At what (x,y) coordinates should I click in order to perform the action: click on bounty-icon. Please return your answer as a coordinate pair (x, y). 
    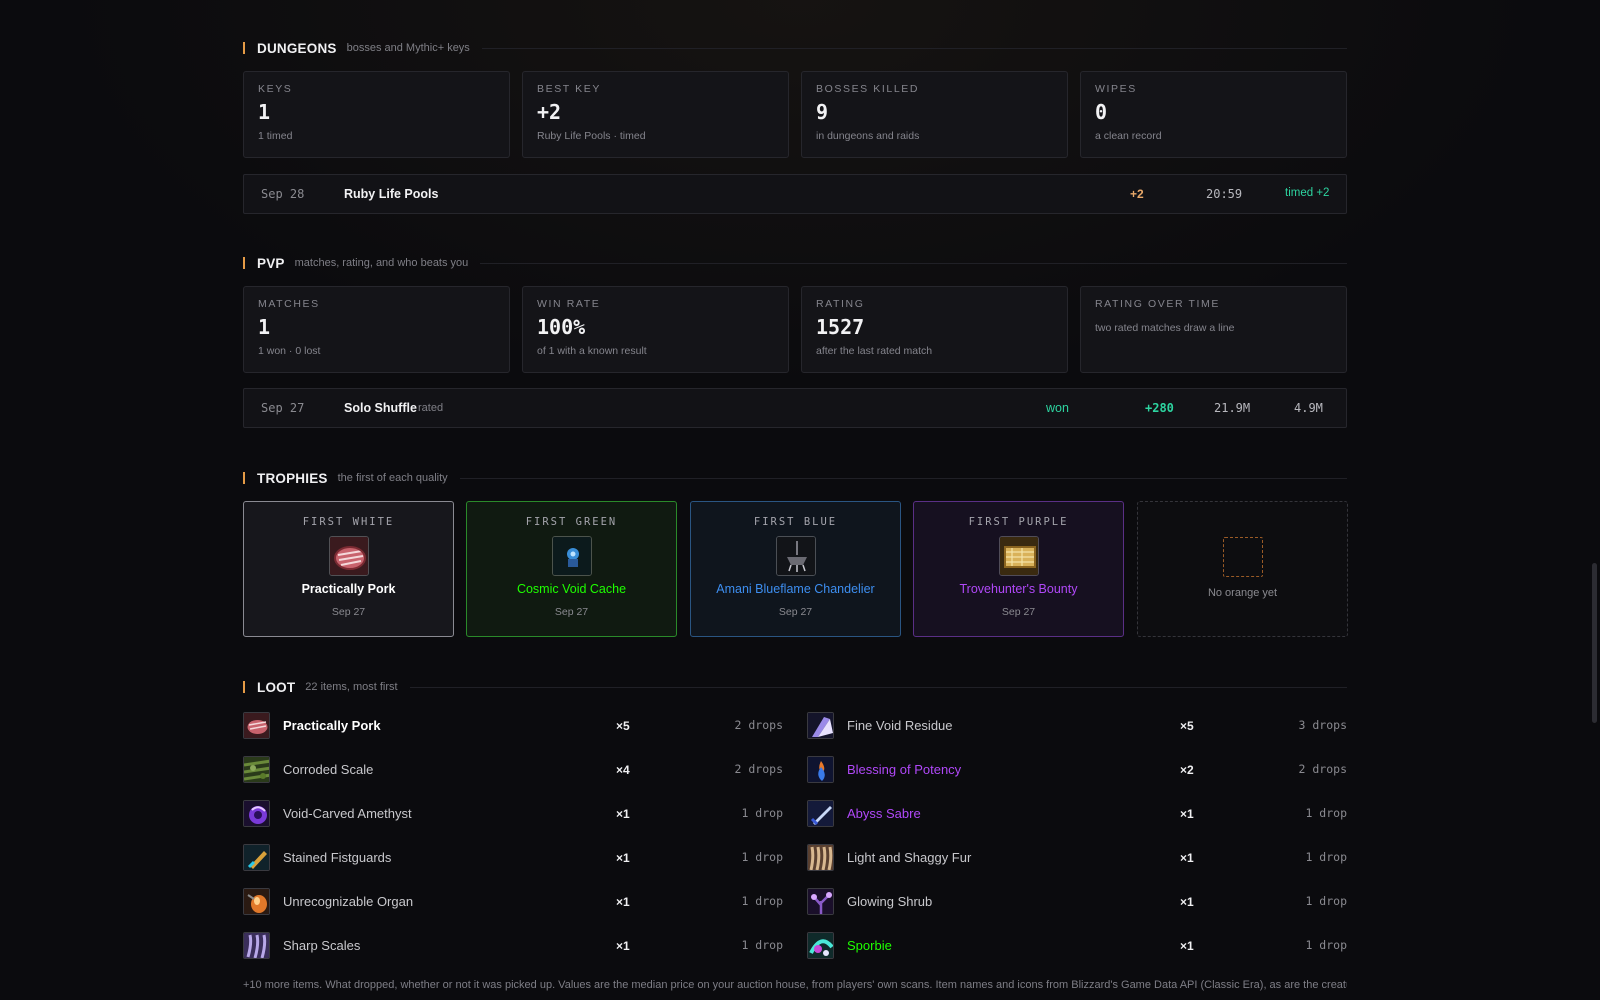
    Looking at the image, I should click on (1018, 556).